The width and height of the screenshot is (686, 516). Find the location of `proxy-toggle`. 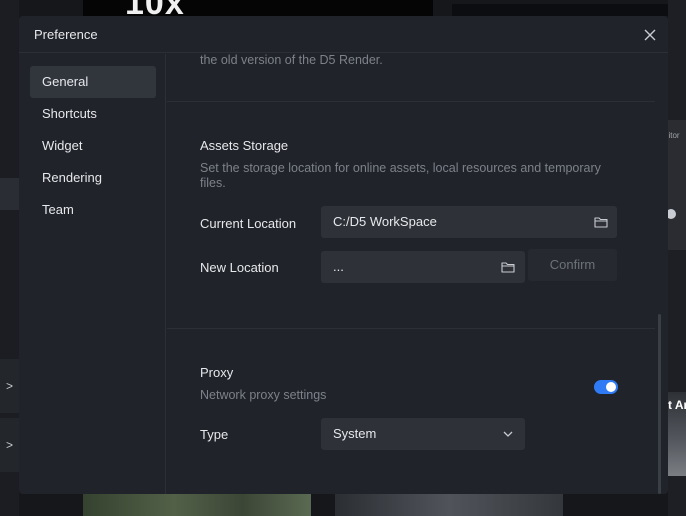

proxy-toggle is located at coordinates (606, 387).